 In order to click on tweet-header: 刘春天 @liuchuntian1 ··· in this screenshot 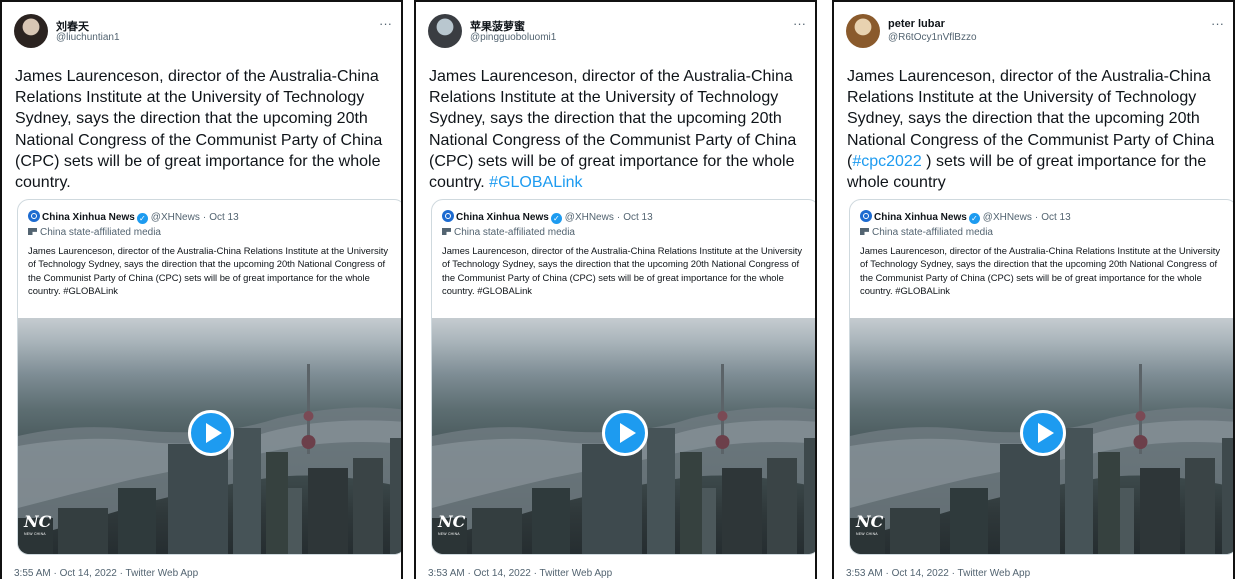, I will do `click(204, 30)`.